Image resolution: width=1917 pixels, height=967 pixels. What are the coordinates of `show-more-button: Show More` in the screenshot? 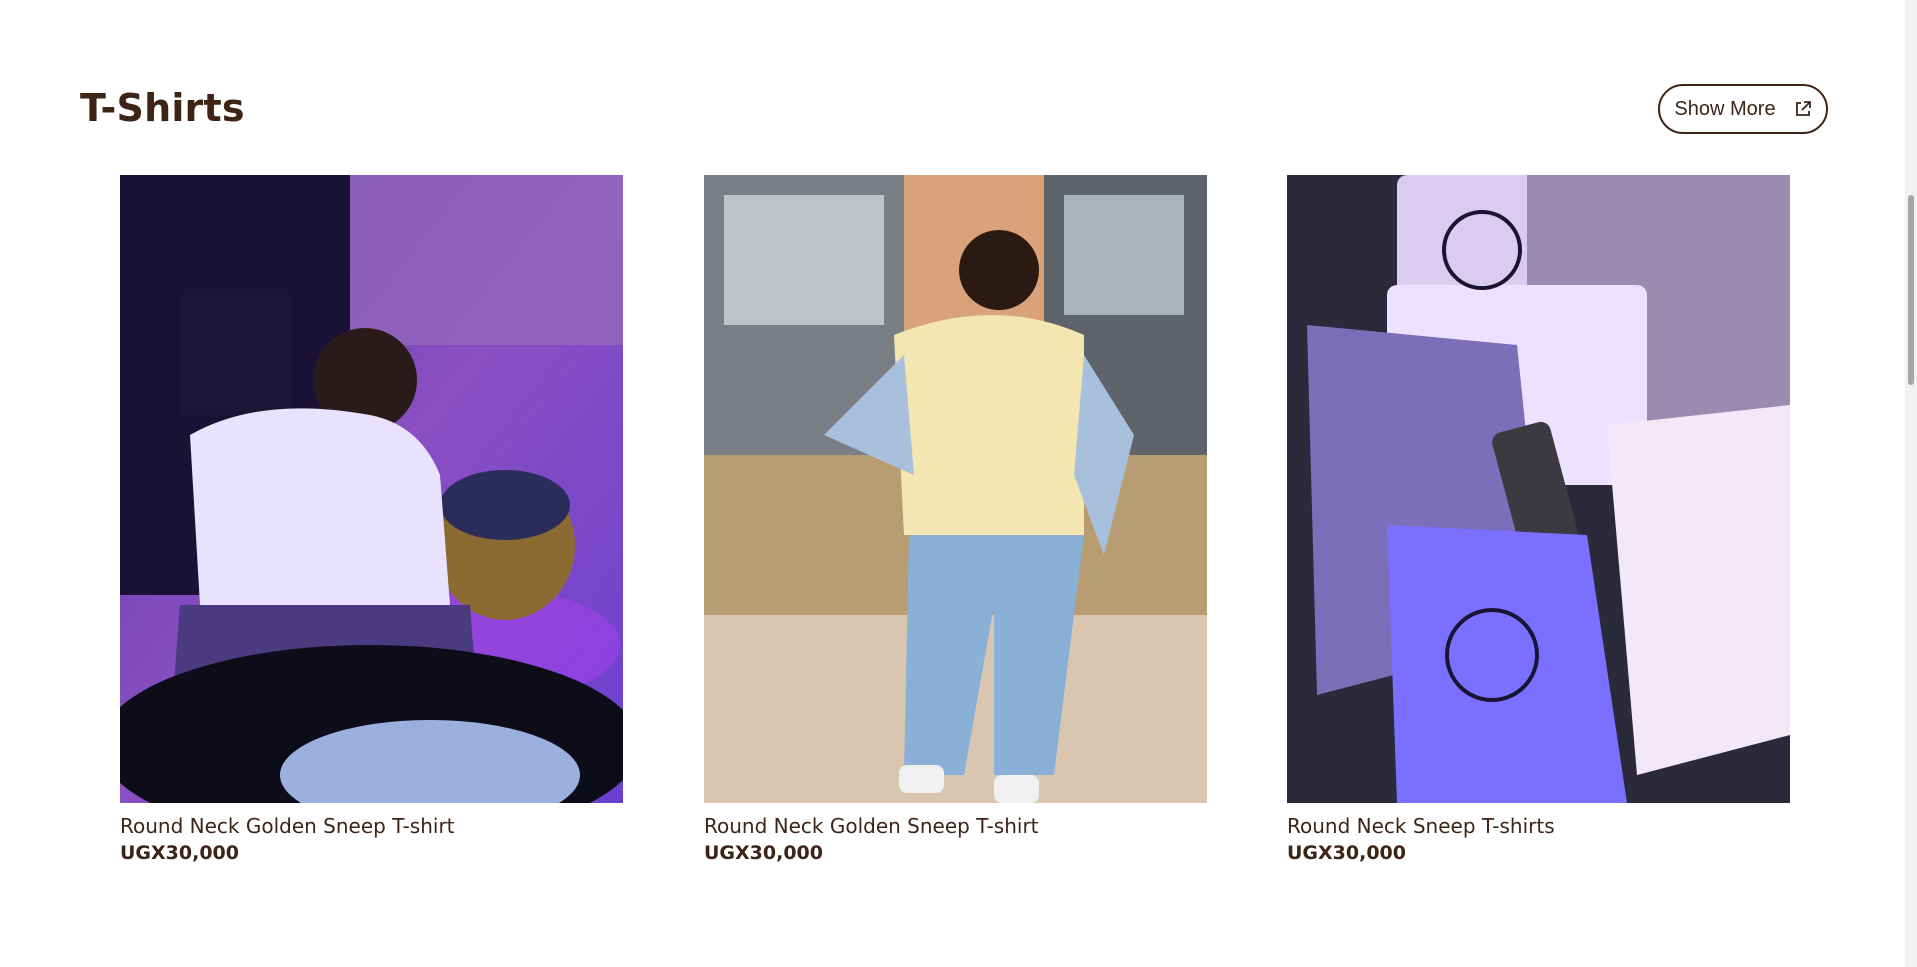 It's located at (1743, 109).